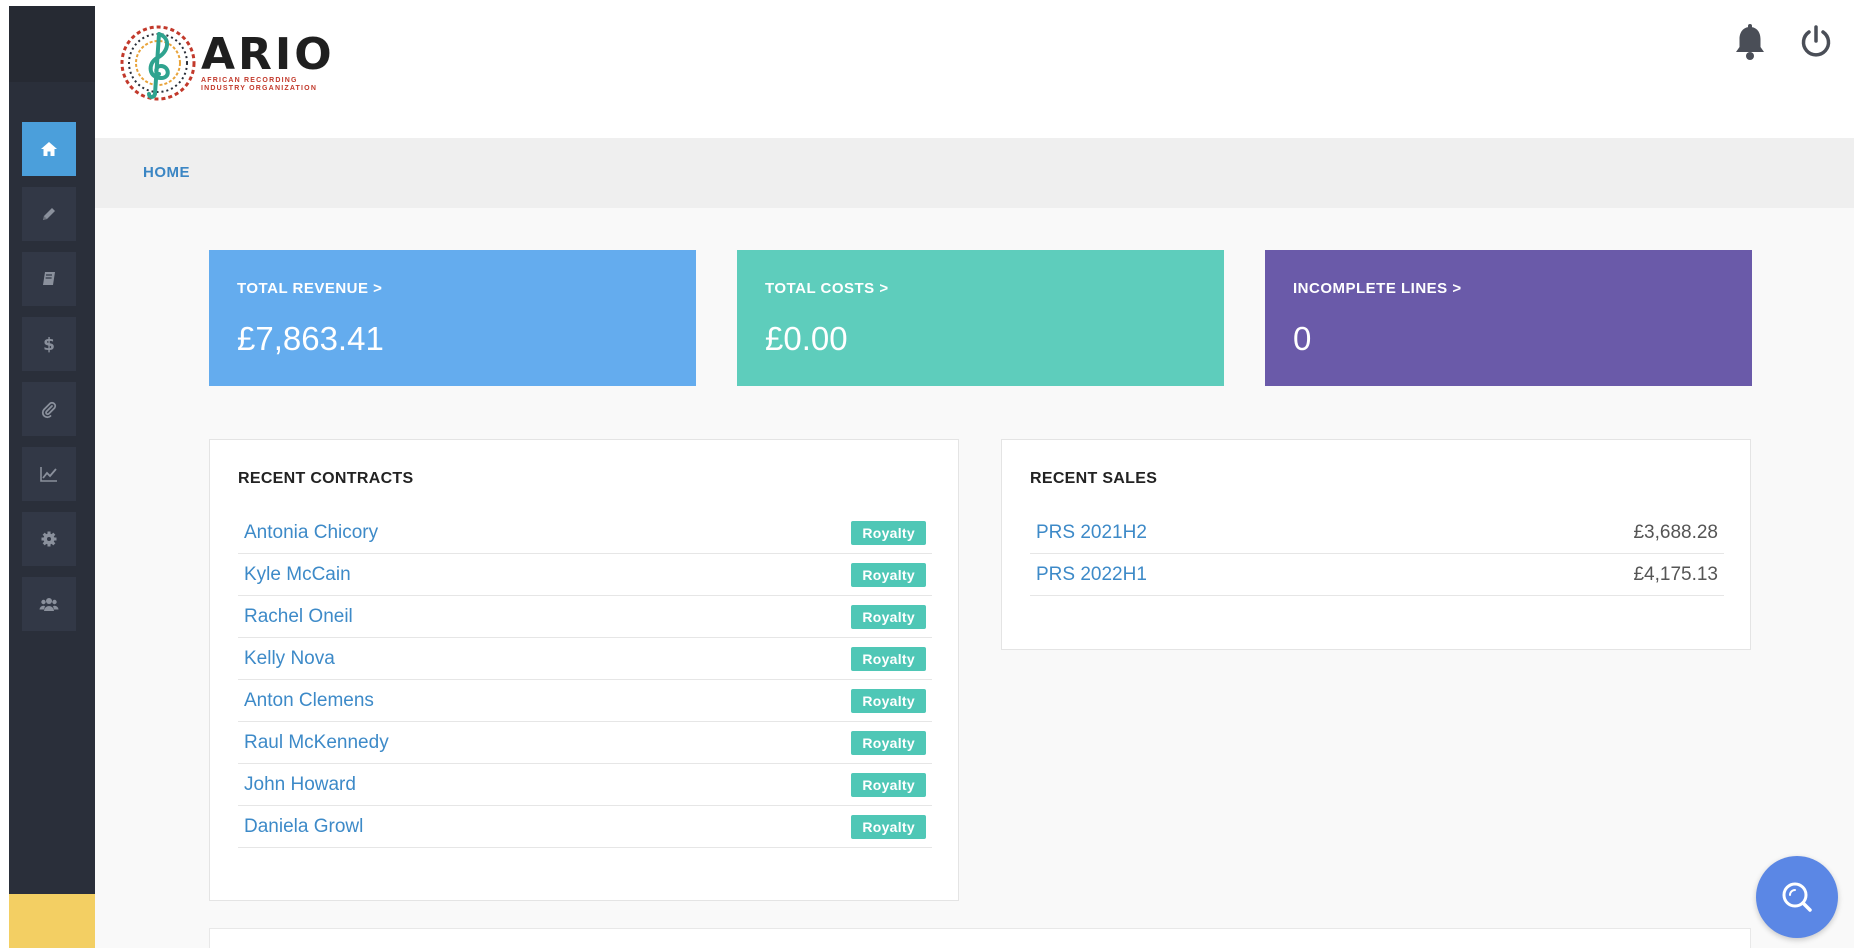 The width and height of the screenshot is (1860, 948). Describe the element at coordinates (1750, 43) in the screenshot. I see `bell-icon` at that location.